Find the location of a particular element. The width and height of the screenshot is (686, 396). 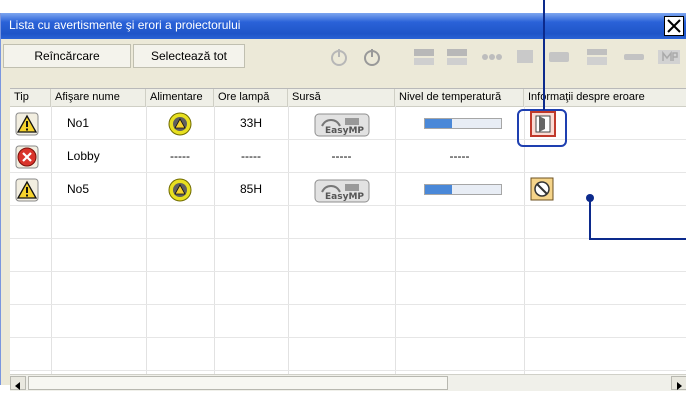

projector-name: No5 is located at coordinates (78, 189).